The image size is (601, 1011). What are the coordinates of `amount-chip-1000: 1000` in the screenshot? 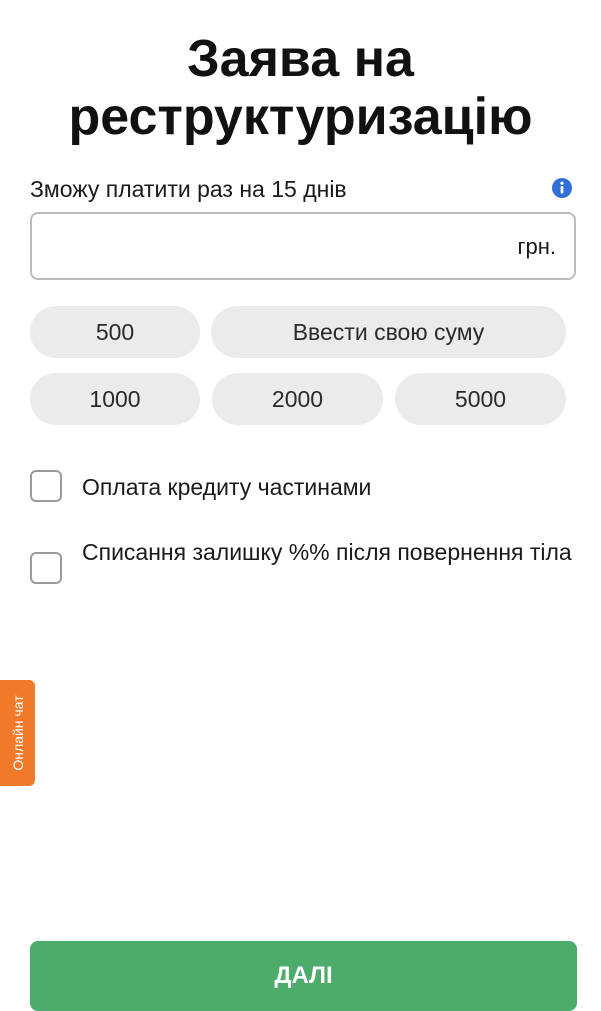 It's located at (115, 399).